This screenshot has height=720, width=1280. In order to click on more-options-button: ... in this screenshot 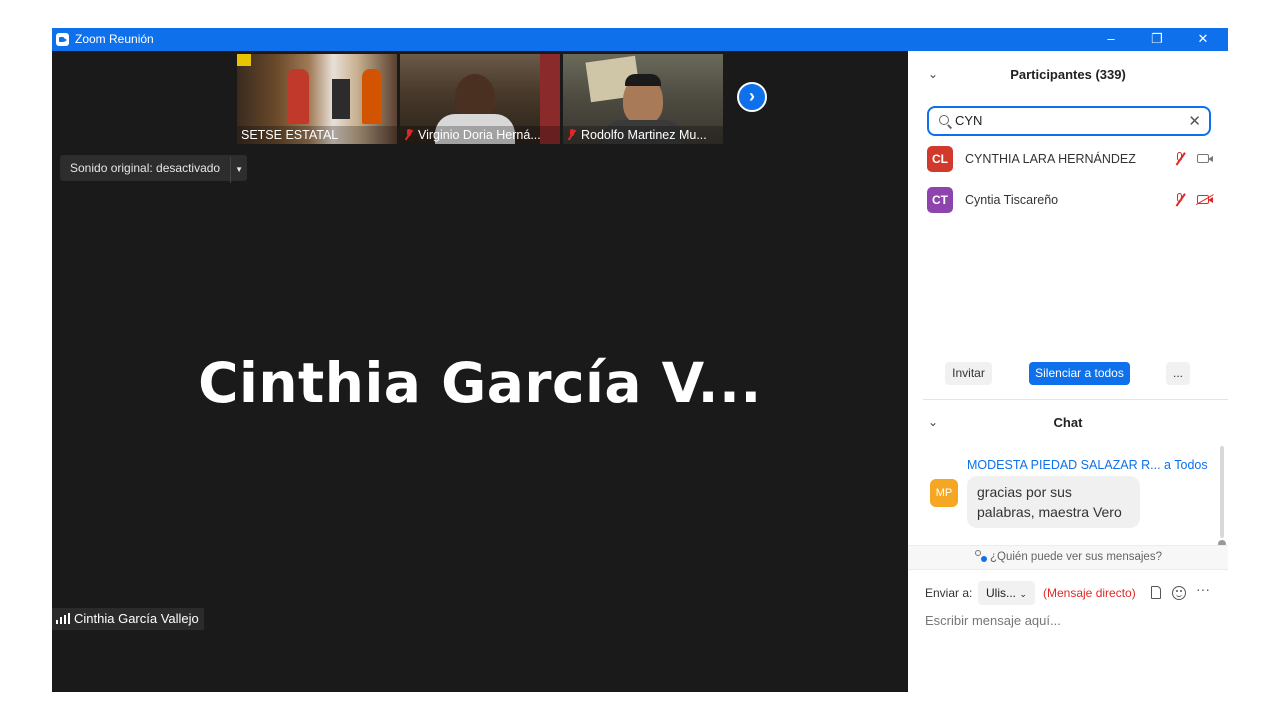, I will do `click(1178, 373)`.